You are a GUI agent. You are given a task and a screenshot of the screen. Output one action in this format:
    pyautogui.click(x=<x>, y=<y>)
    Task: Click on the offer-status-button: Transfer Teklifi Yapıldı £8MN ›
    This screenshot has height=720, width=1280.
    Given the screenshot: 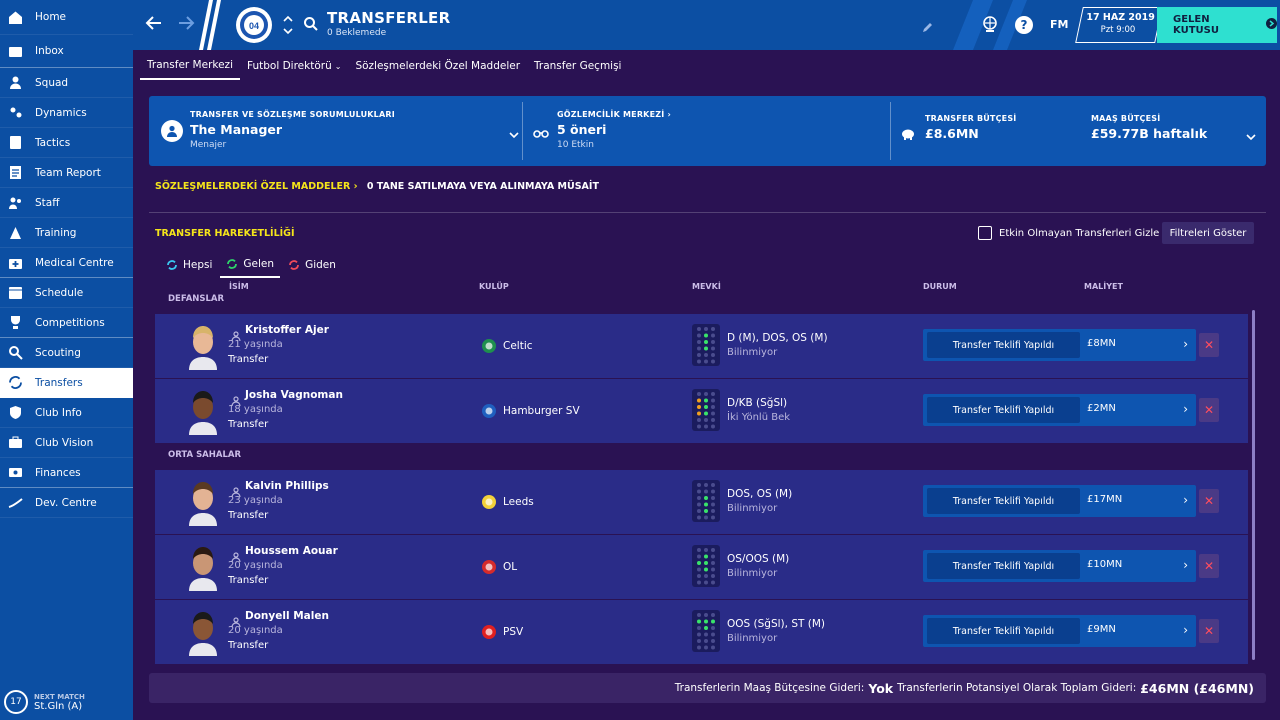 What is the action you would take?
    pyautogui.click(x=1059, y=345)
    